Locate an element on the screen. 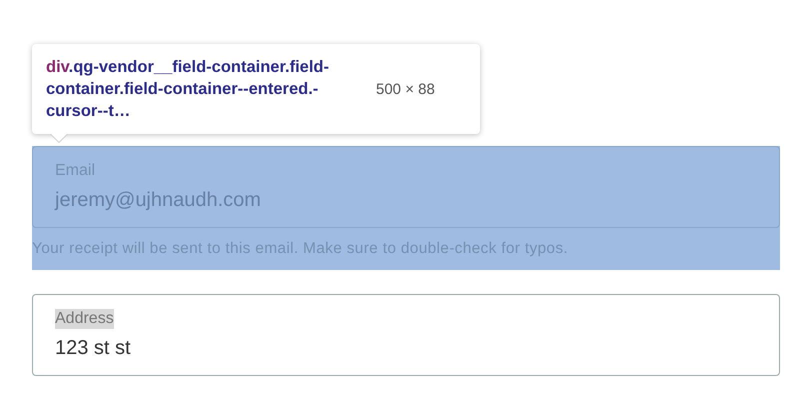 Image resolution: width=800 pixels, height=410 pixels. field-value: 123 st st is located at coordinates (93, 348).